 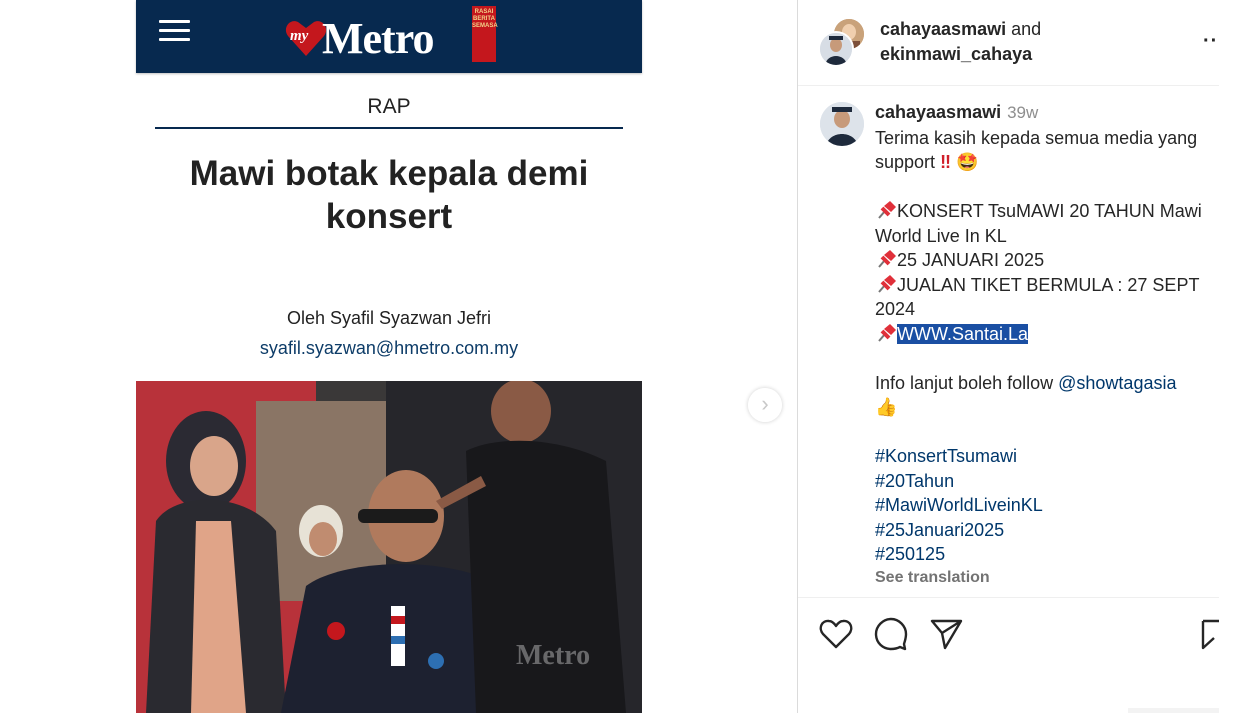 I want to click on see-translation-button: See translation, so click(x=932, y=577).